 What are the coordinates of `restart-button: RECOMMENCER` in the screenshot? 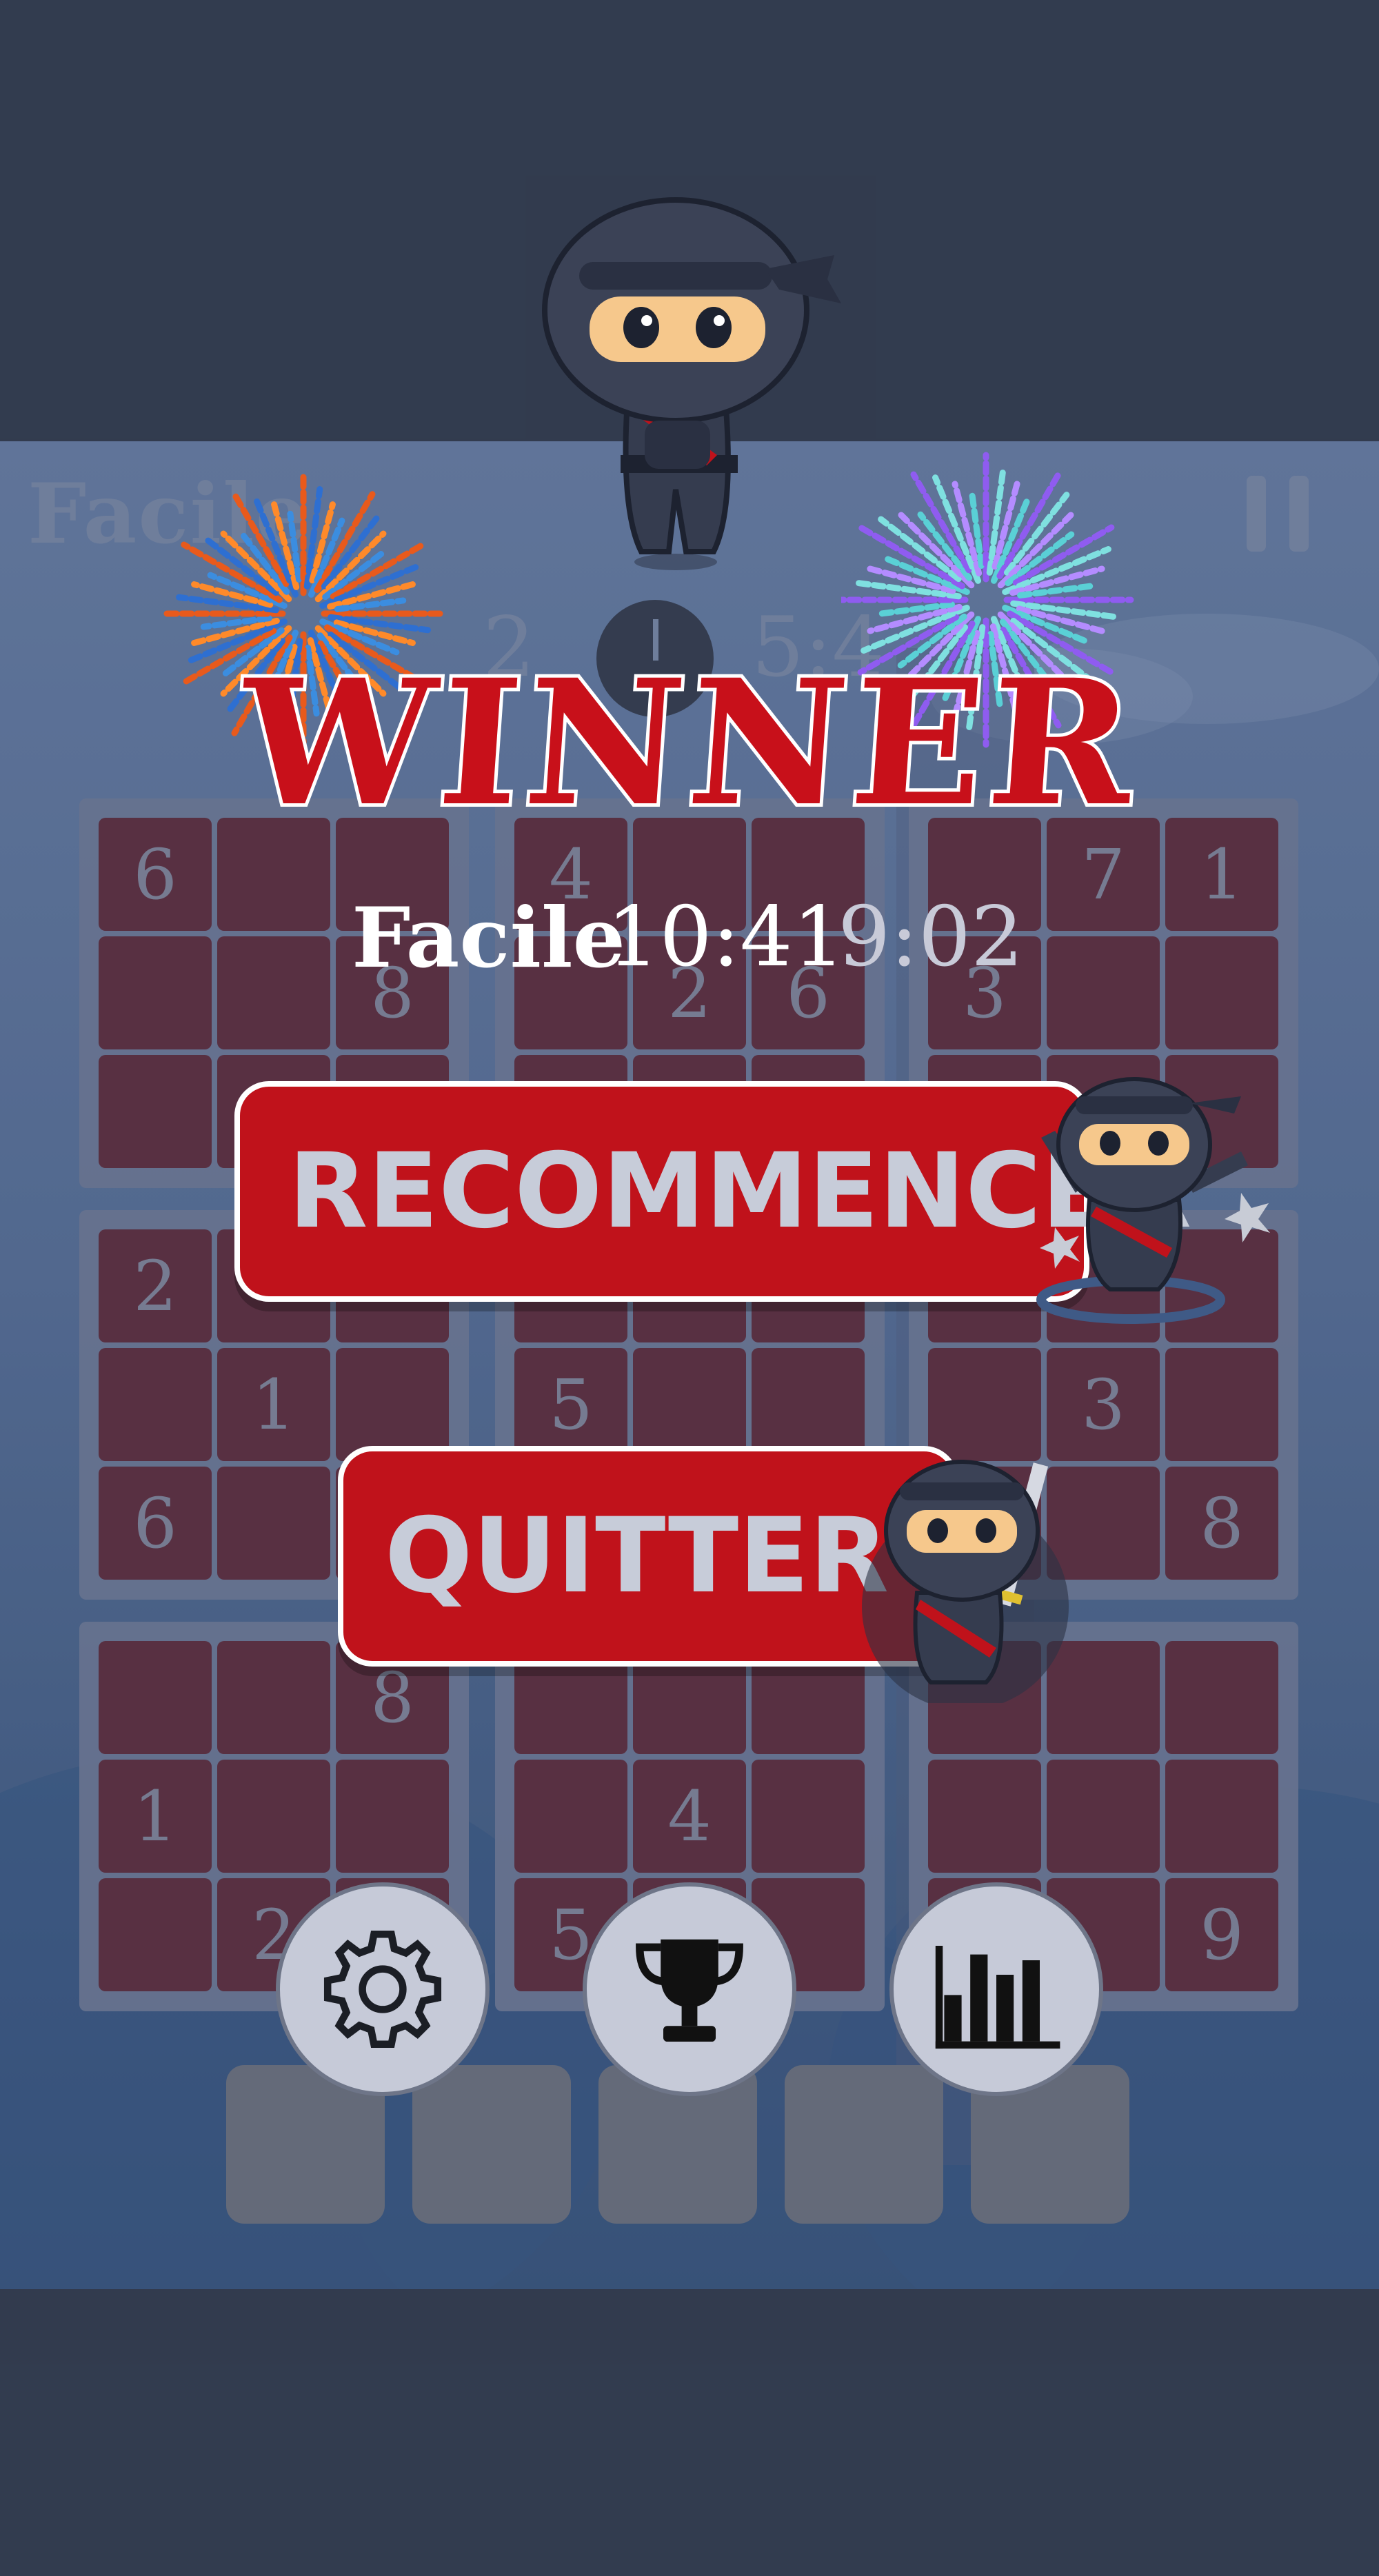 It's located at (713, 1191).